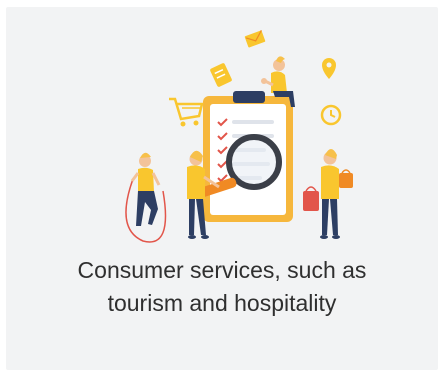 The height and width of the screenshot is (376, 444). What do you see at coordinates (146, 197) in the screenshot?
I see `person-jump-rope-icon` at bounding box center [146, 197].